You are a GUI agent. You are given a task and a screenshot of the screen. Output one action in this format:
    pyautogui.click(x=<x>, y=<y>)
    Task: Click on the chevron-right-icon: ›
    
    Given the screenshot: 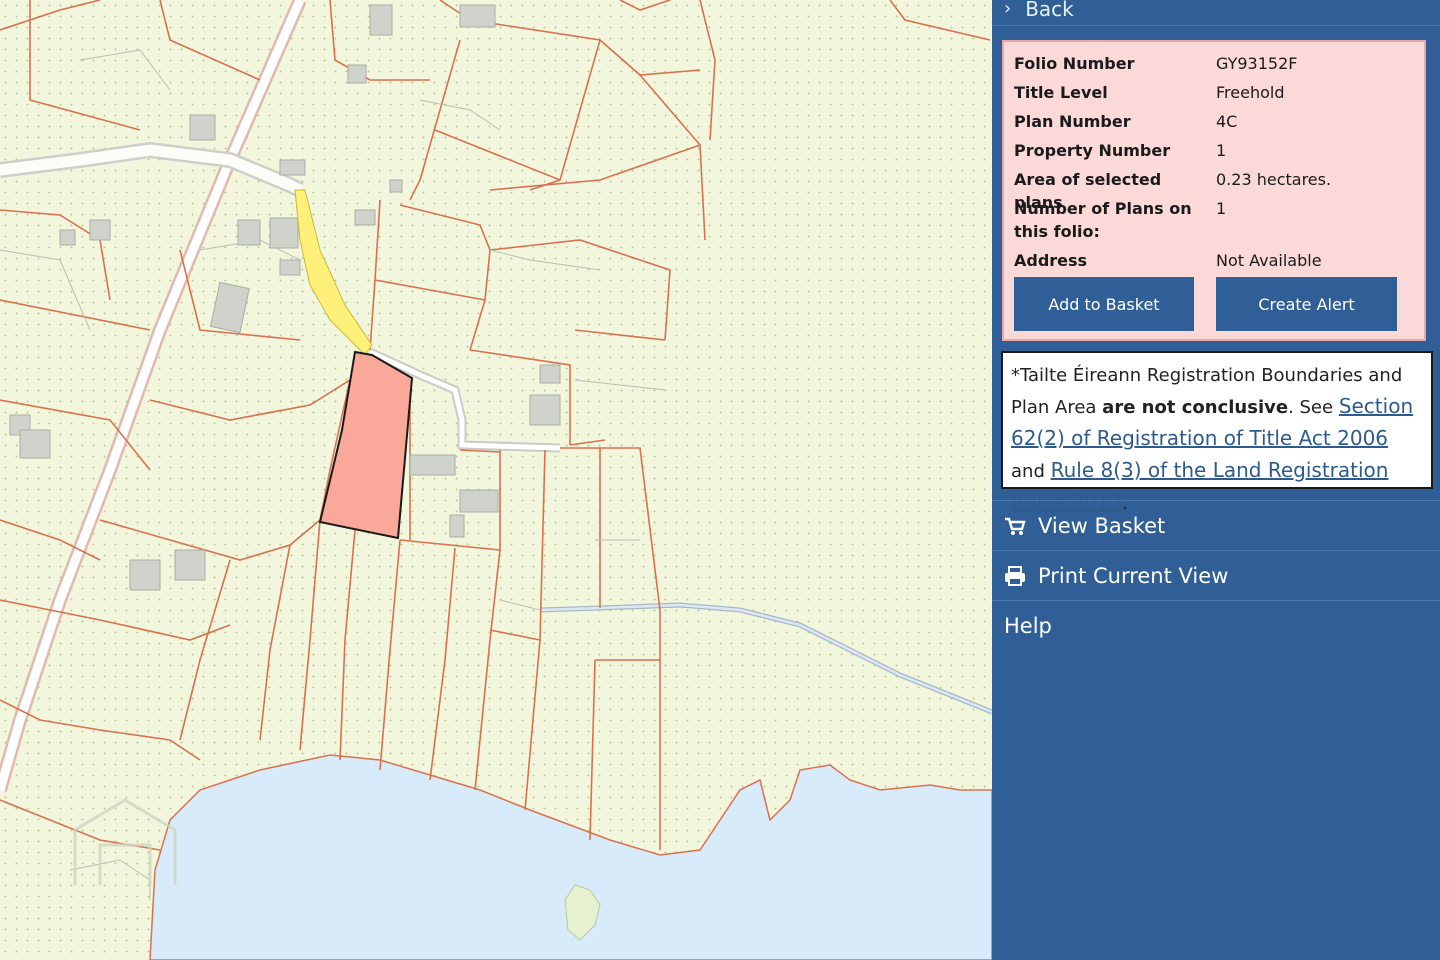 What is the action you would take?
    pyautogui.click(x=1008, y=9)
    